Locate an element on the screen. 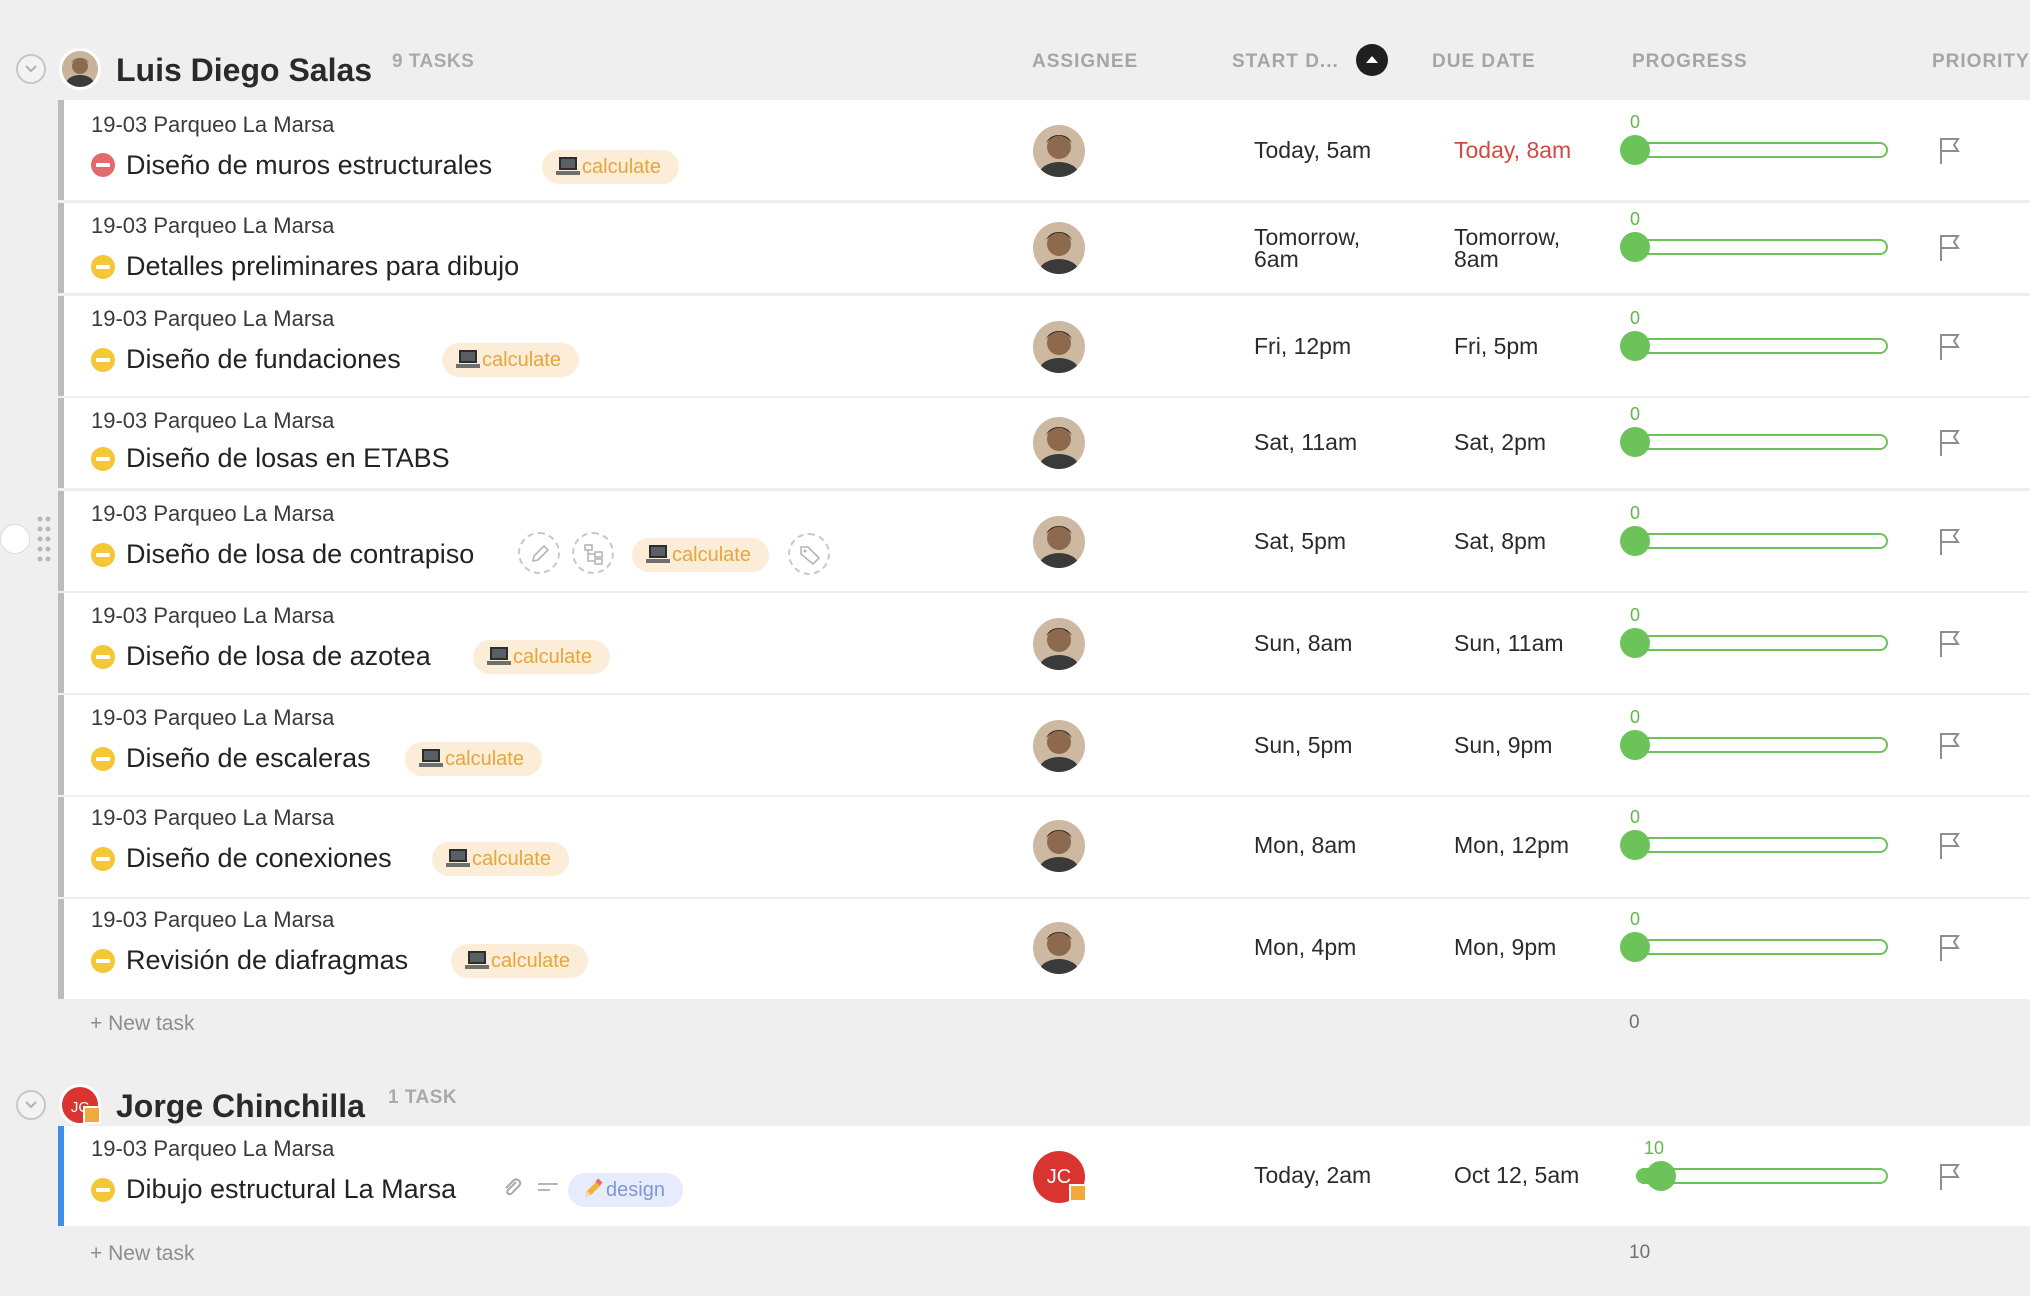 The width and height of the screenshot is (2030, 1296). collapse-group-luis-button is located at coordinates (31, 69).